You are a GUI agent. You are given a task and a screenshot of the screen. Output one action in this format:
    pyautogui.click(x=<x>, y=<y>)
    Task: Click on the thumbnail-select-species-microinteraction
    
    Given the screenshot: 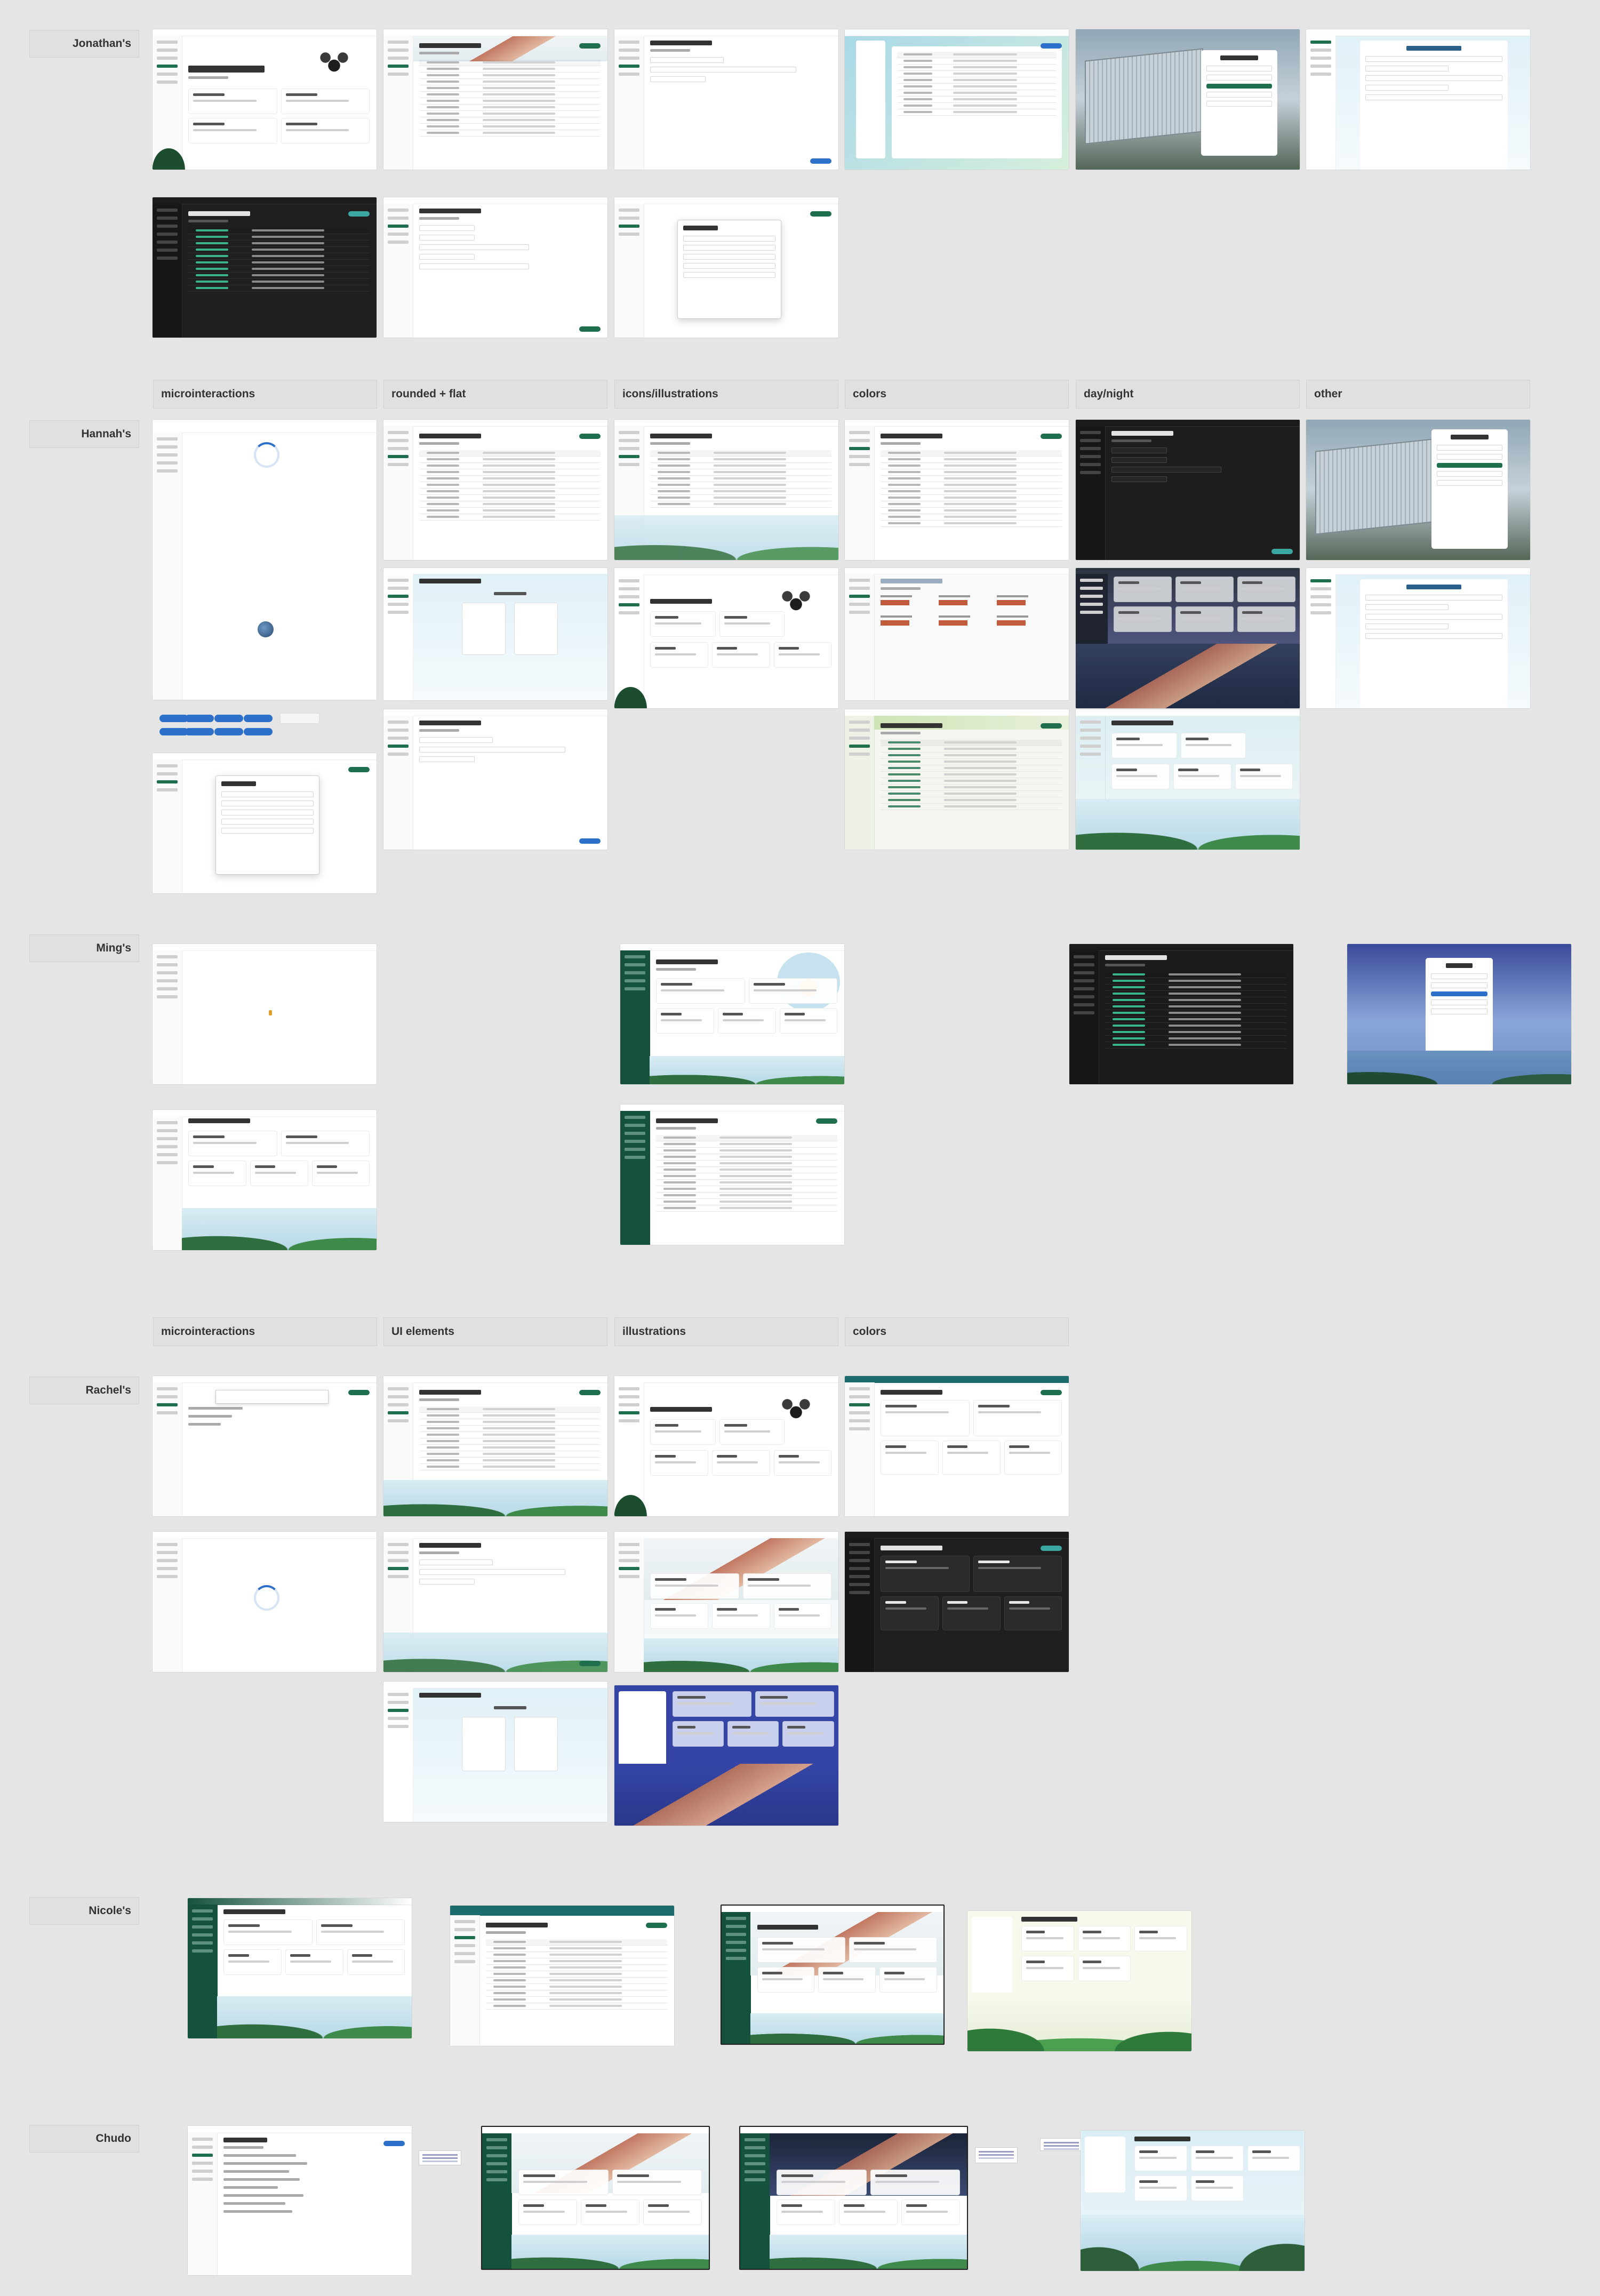 What is the action you would take?
    pyautogui.click(x=265, y=823)
    